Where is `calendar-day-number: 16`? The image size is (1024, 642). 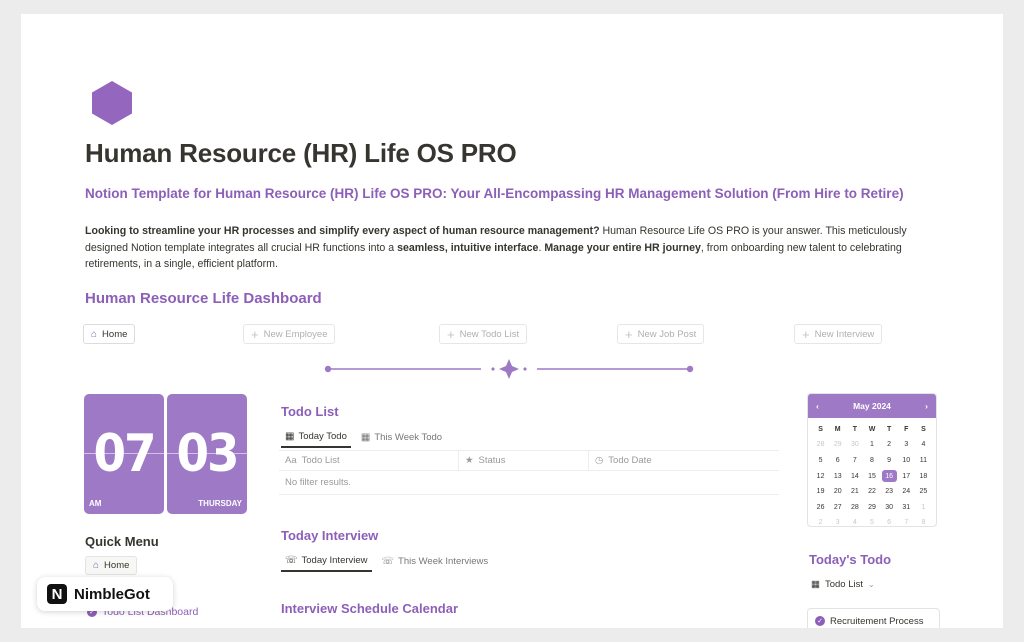 calendar-day-number: 16 is located at coordinates (889, 476).